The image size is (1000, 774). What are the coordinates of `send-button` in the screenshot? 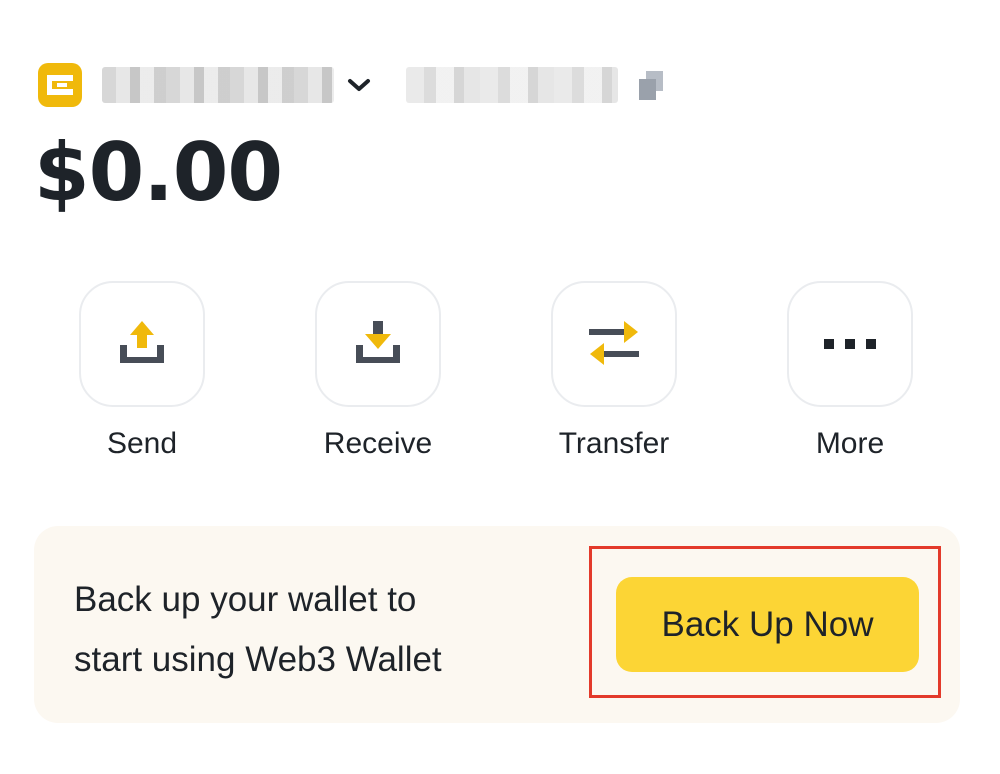 It's located at (142, 344).